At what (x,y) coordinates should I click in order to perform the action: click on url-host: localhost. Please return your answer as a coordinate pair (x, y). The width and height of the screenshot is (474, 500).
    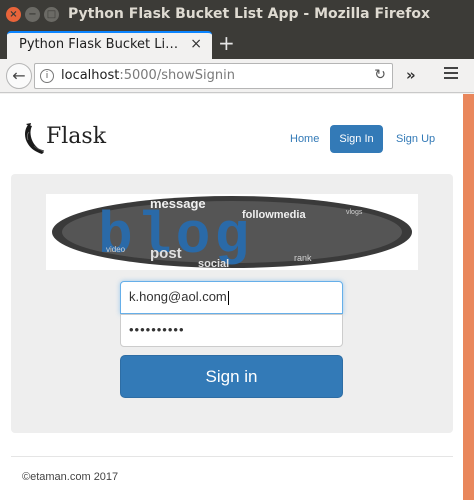
    Looking at the image, I should click on (90, 75).